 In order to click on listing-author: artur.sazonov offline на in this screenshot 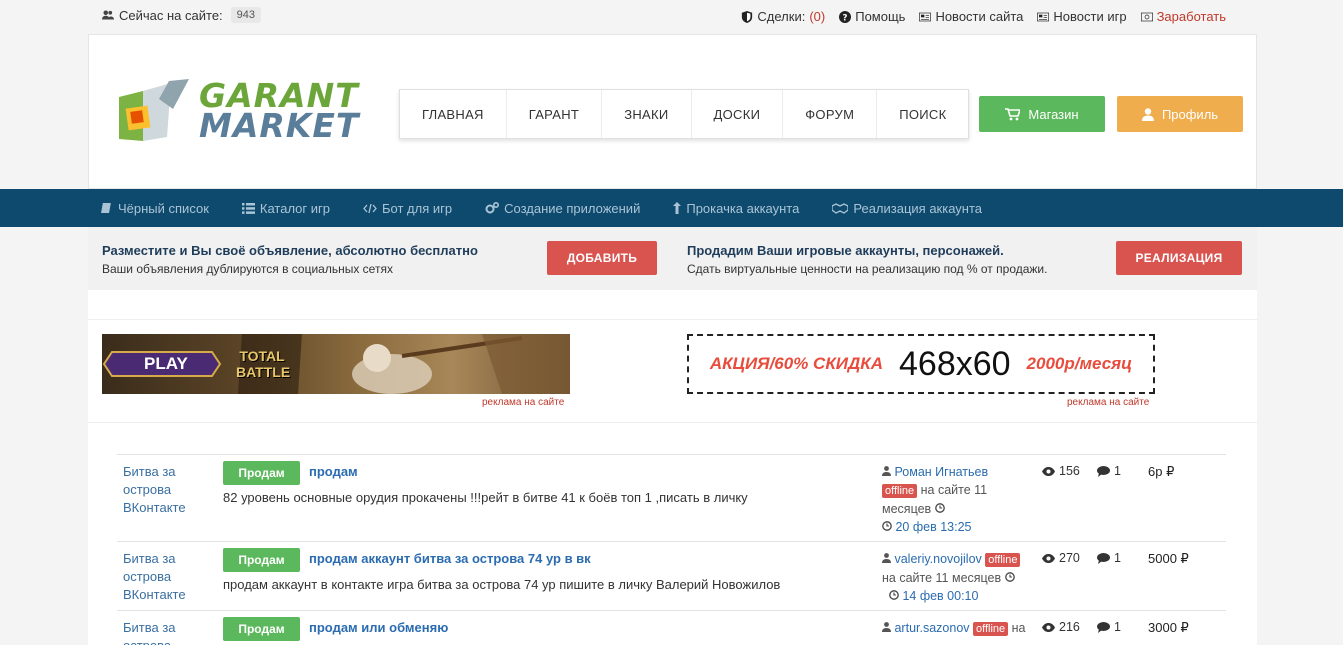, I will do `click(957, 628)`.